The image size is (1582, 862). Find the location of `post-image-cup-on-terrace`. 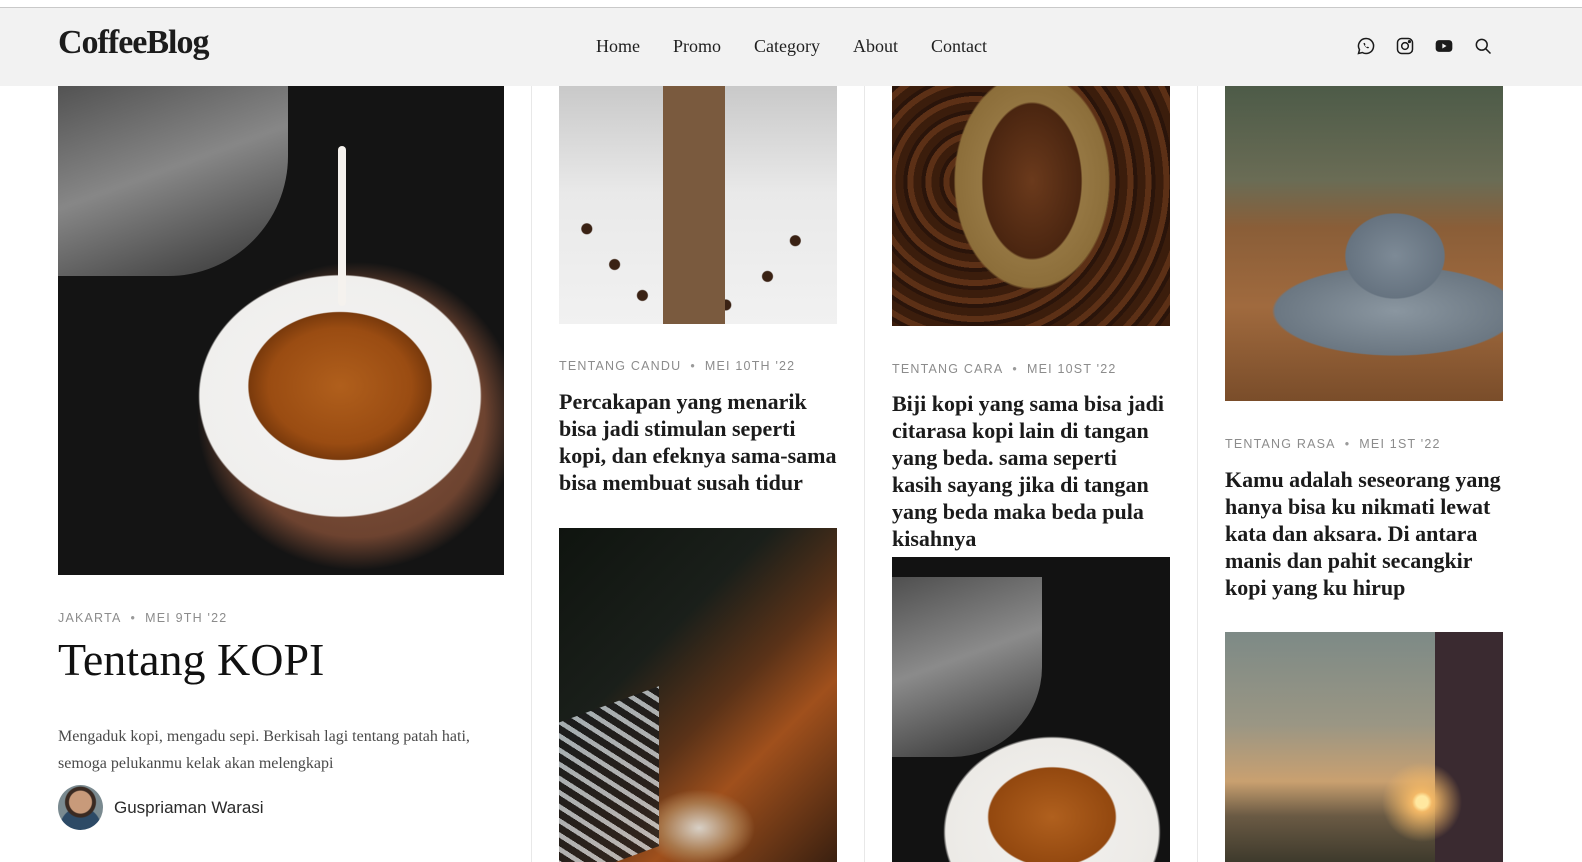

post-image-cup-on-terrace is located at coordinates (1364, 243).